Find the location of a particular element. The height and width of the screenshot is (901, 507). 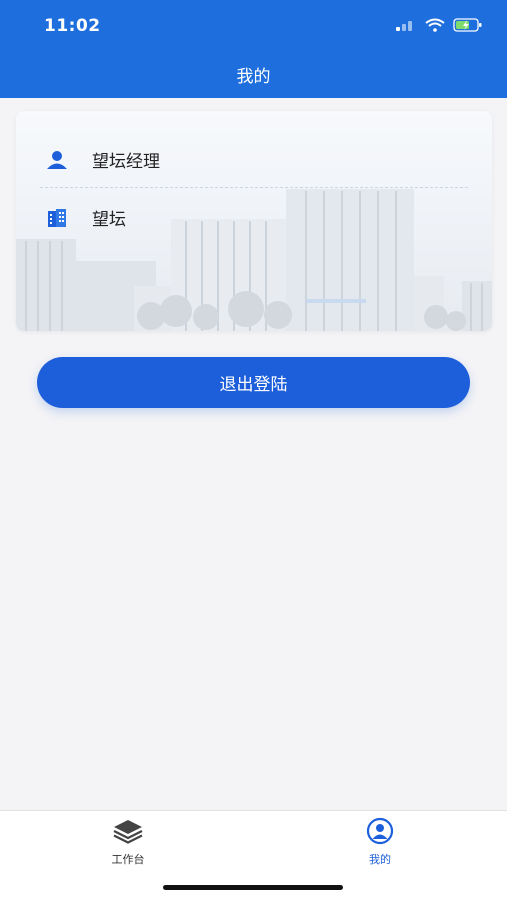

stack-layers-icon is located at coordinates (128, 832).